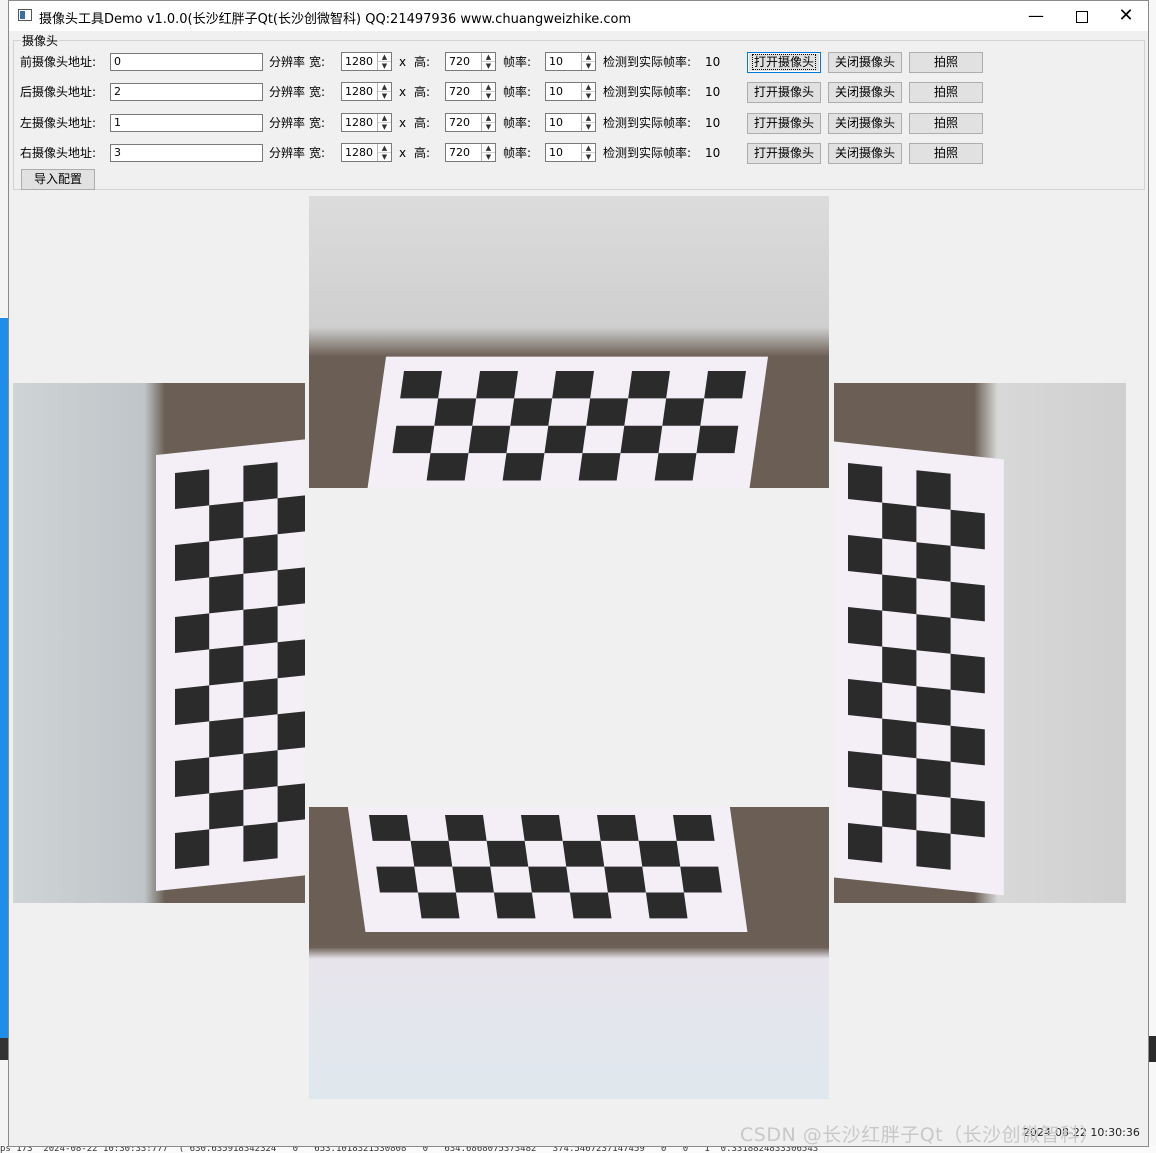 The image size is (1156, 1153). Describe the element at coordinates (647, 153) in the screenshot. I see `detected-fps-label: 检测到实际帧率:` at that location.